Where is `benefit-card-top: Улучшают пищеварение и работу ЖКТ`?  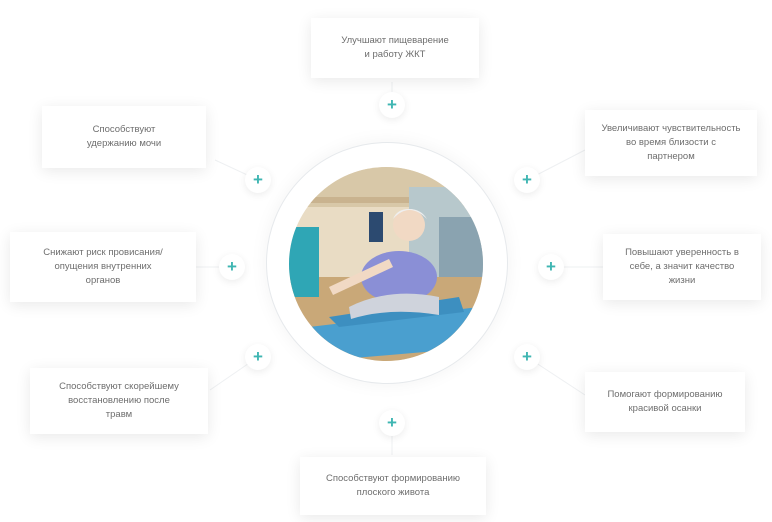
benefit-card-top: Улучшают пищеварение и работу ЖКТ is located at coordinates (395, 48).